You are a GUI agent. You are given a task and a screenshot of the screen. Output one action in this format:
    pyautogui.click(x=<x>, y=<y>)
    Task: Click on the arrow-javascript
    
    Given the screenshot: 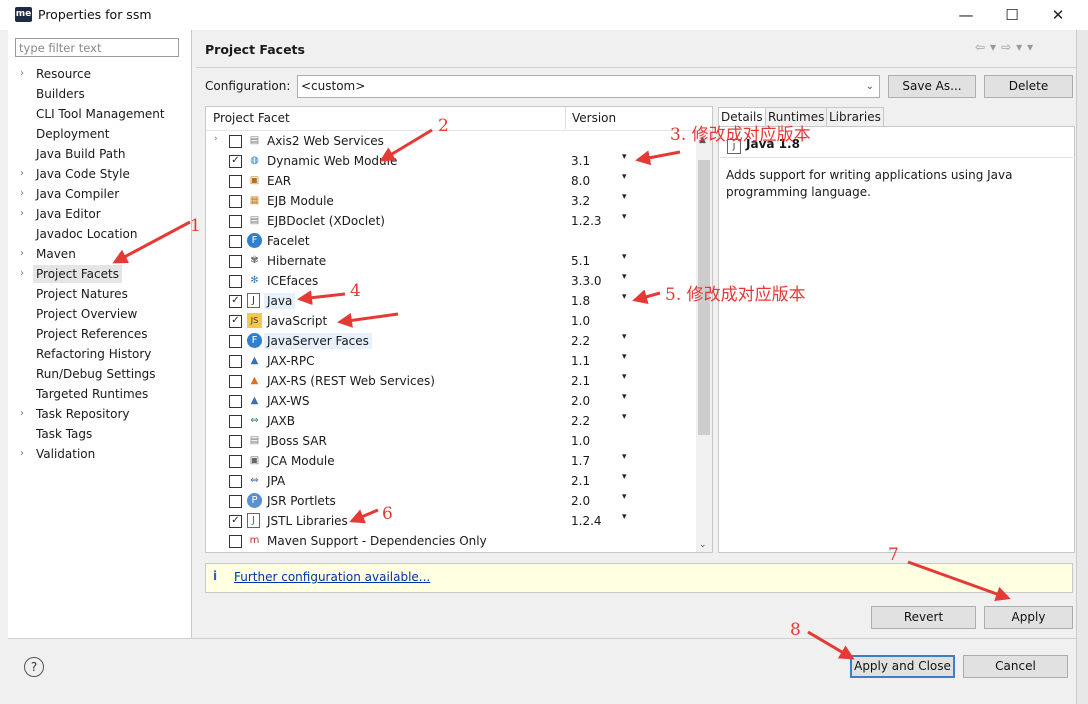 What is the action you would take?
    pyautogui.click(x=368, y=320)
    